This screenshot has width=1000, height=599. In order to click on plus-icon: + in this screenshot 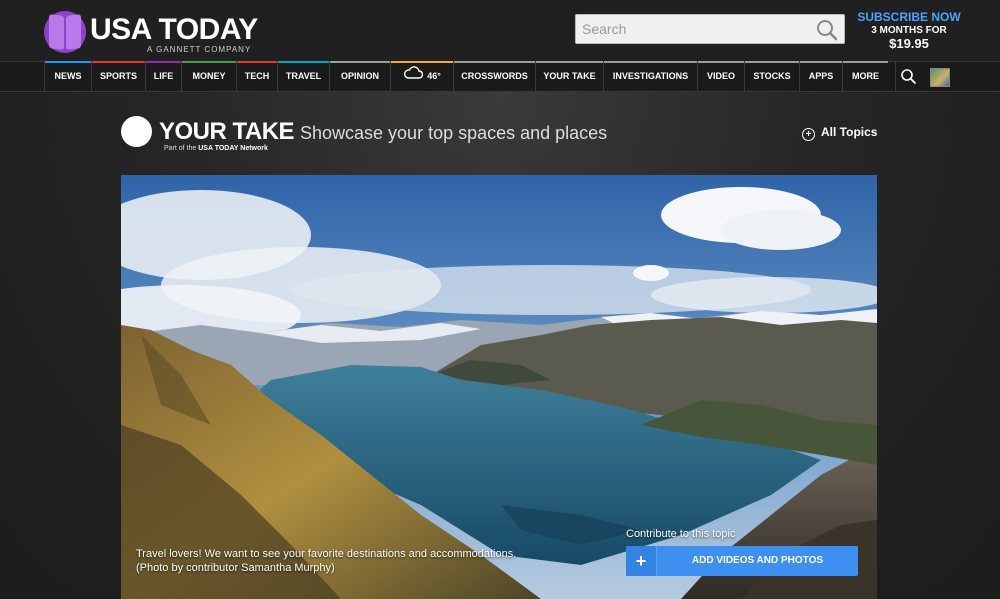, I will do `click(641, 561)`.